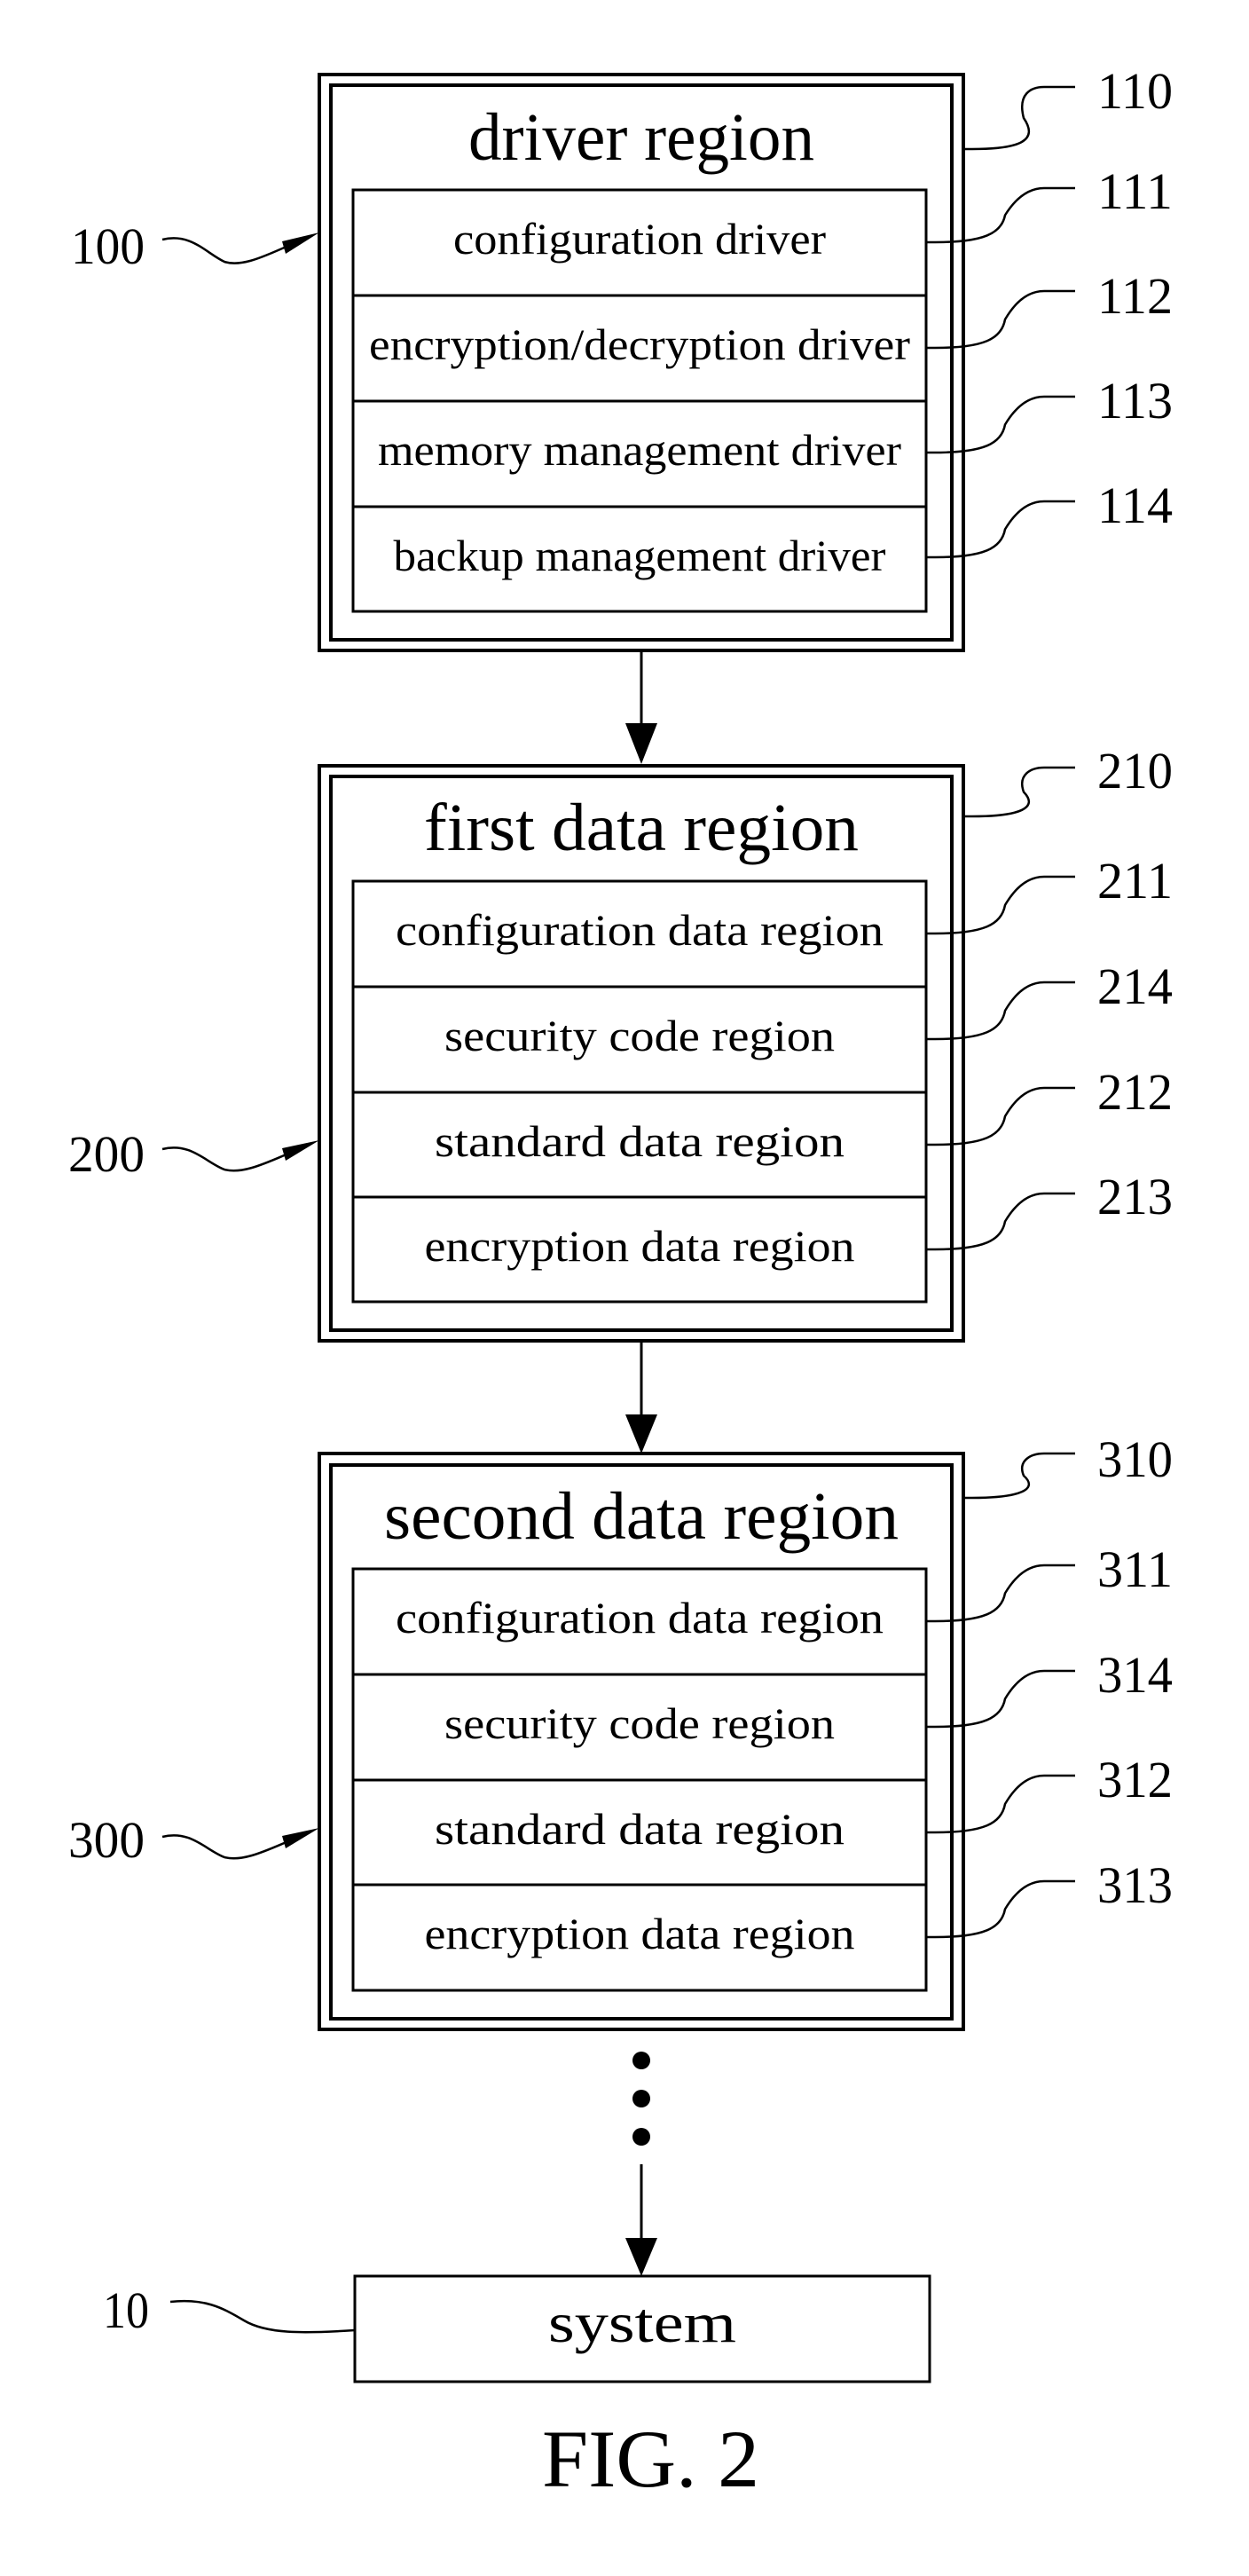  Describe the element at coordinates (639, 1723) in the screenshot. I see `second-row-security-code: security code region` at that location.